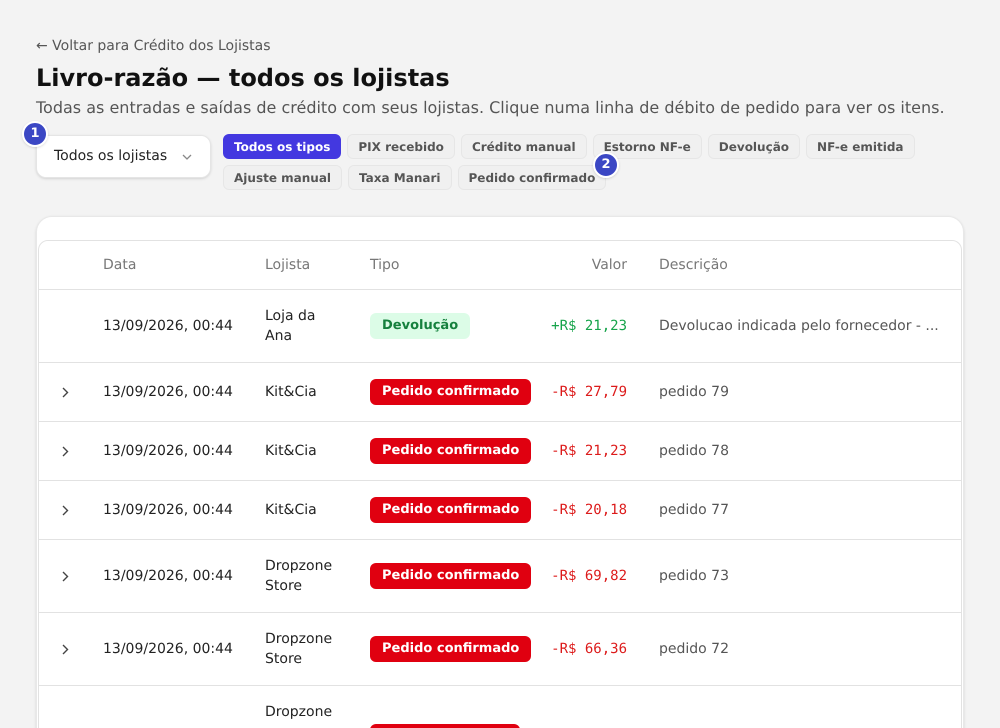  Describe the element at coordinates (694, 450) in the screenshot. I see `description-text: pedido 78` at that location.